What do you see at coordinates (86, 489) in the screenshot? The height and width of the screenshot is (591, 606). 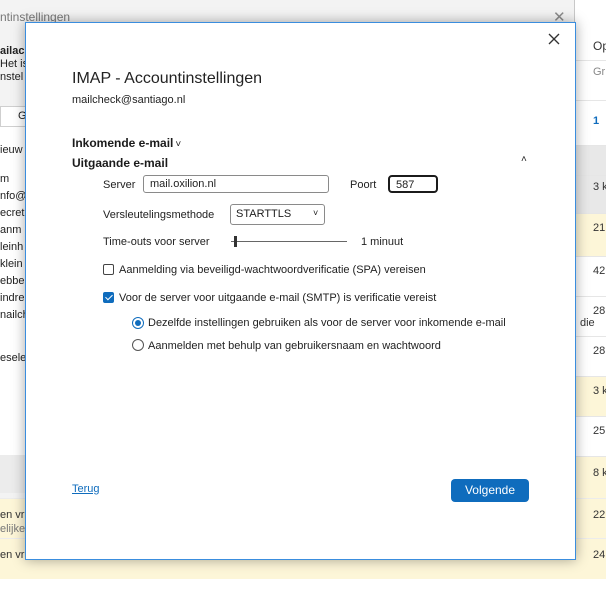 I see `back-link: Terug` at bounding box center [86, 489].